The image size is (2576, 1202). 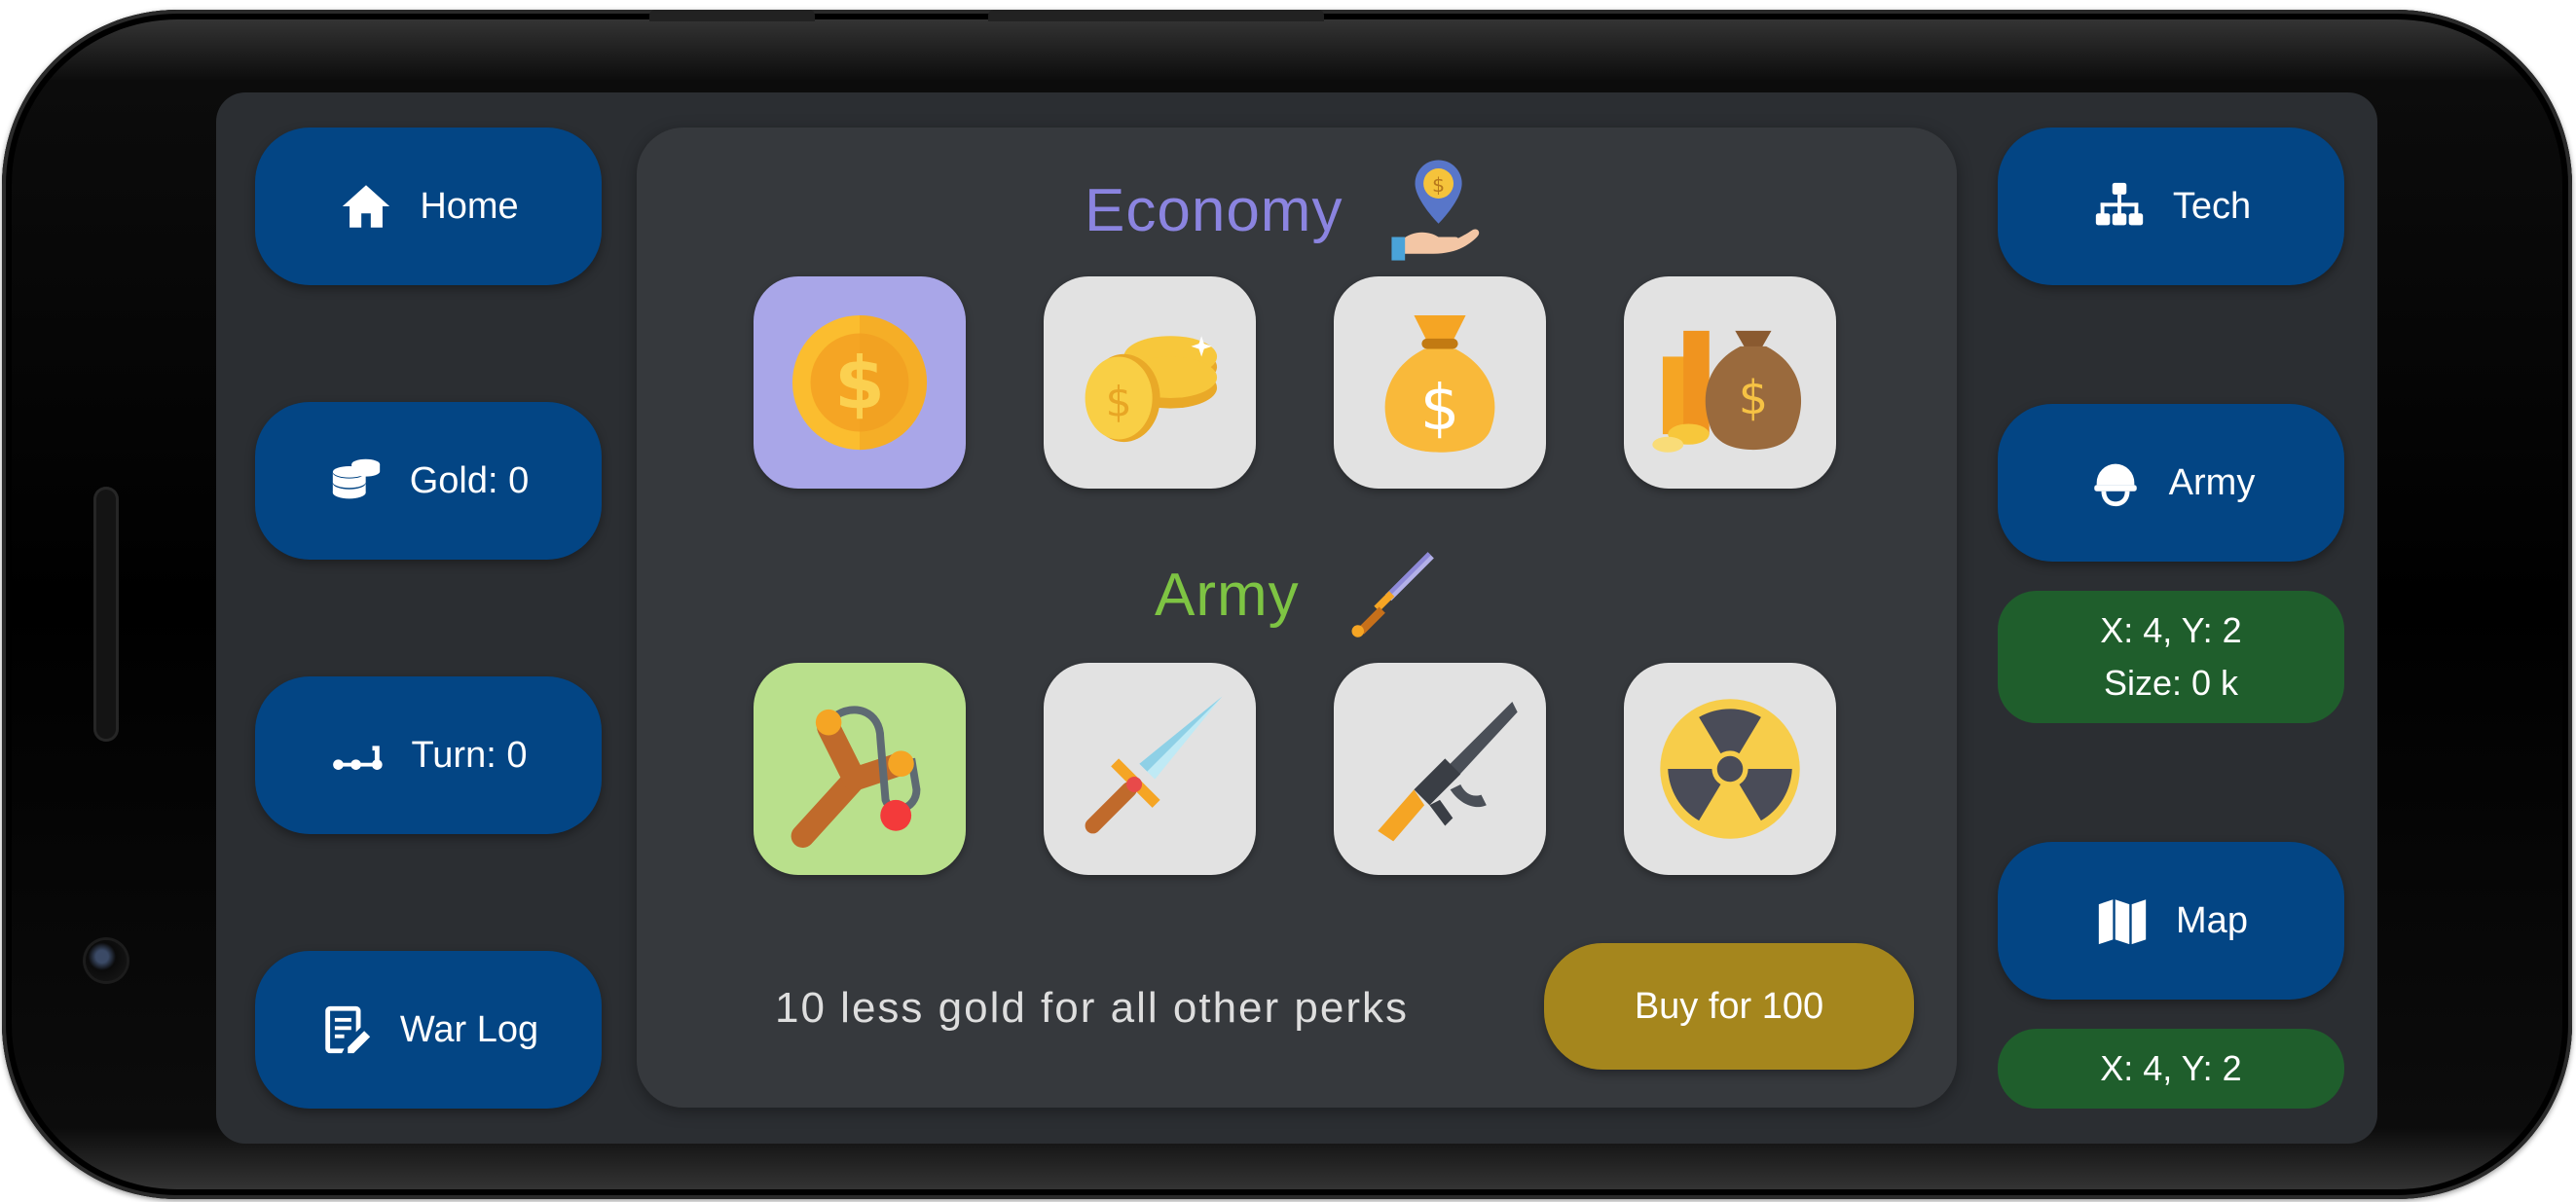 I want to click on perk-money-bag: $, so click(x=1440, y=382).